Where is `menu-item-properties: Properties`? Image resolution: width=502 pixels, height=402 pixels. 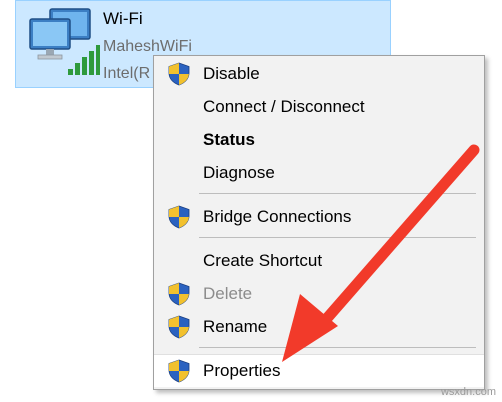 menu-item-properties: Properties is located at coordinates (319, 370).